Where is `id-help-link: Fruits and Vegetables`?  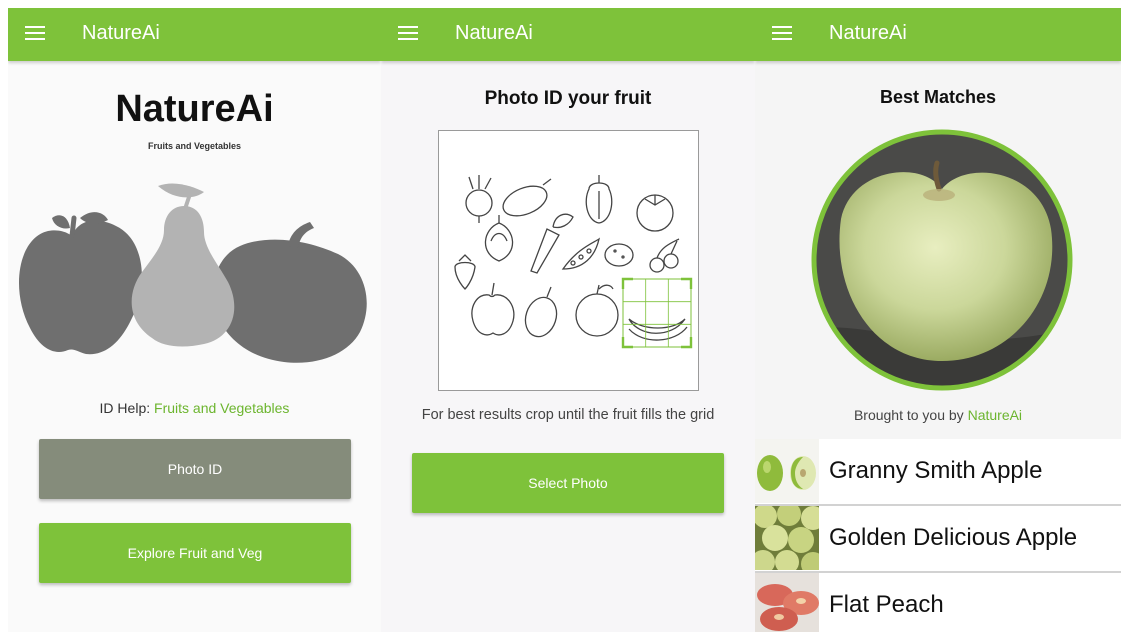
id-help-link: Fruits and Vegetables is located at coordinates (221, 408).